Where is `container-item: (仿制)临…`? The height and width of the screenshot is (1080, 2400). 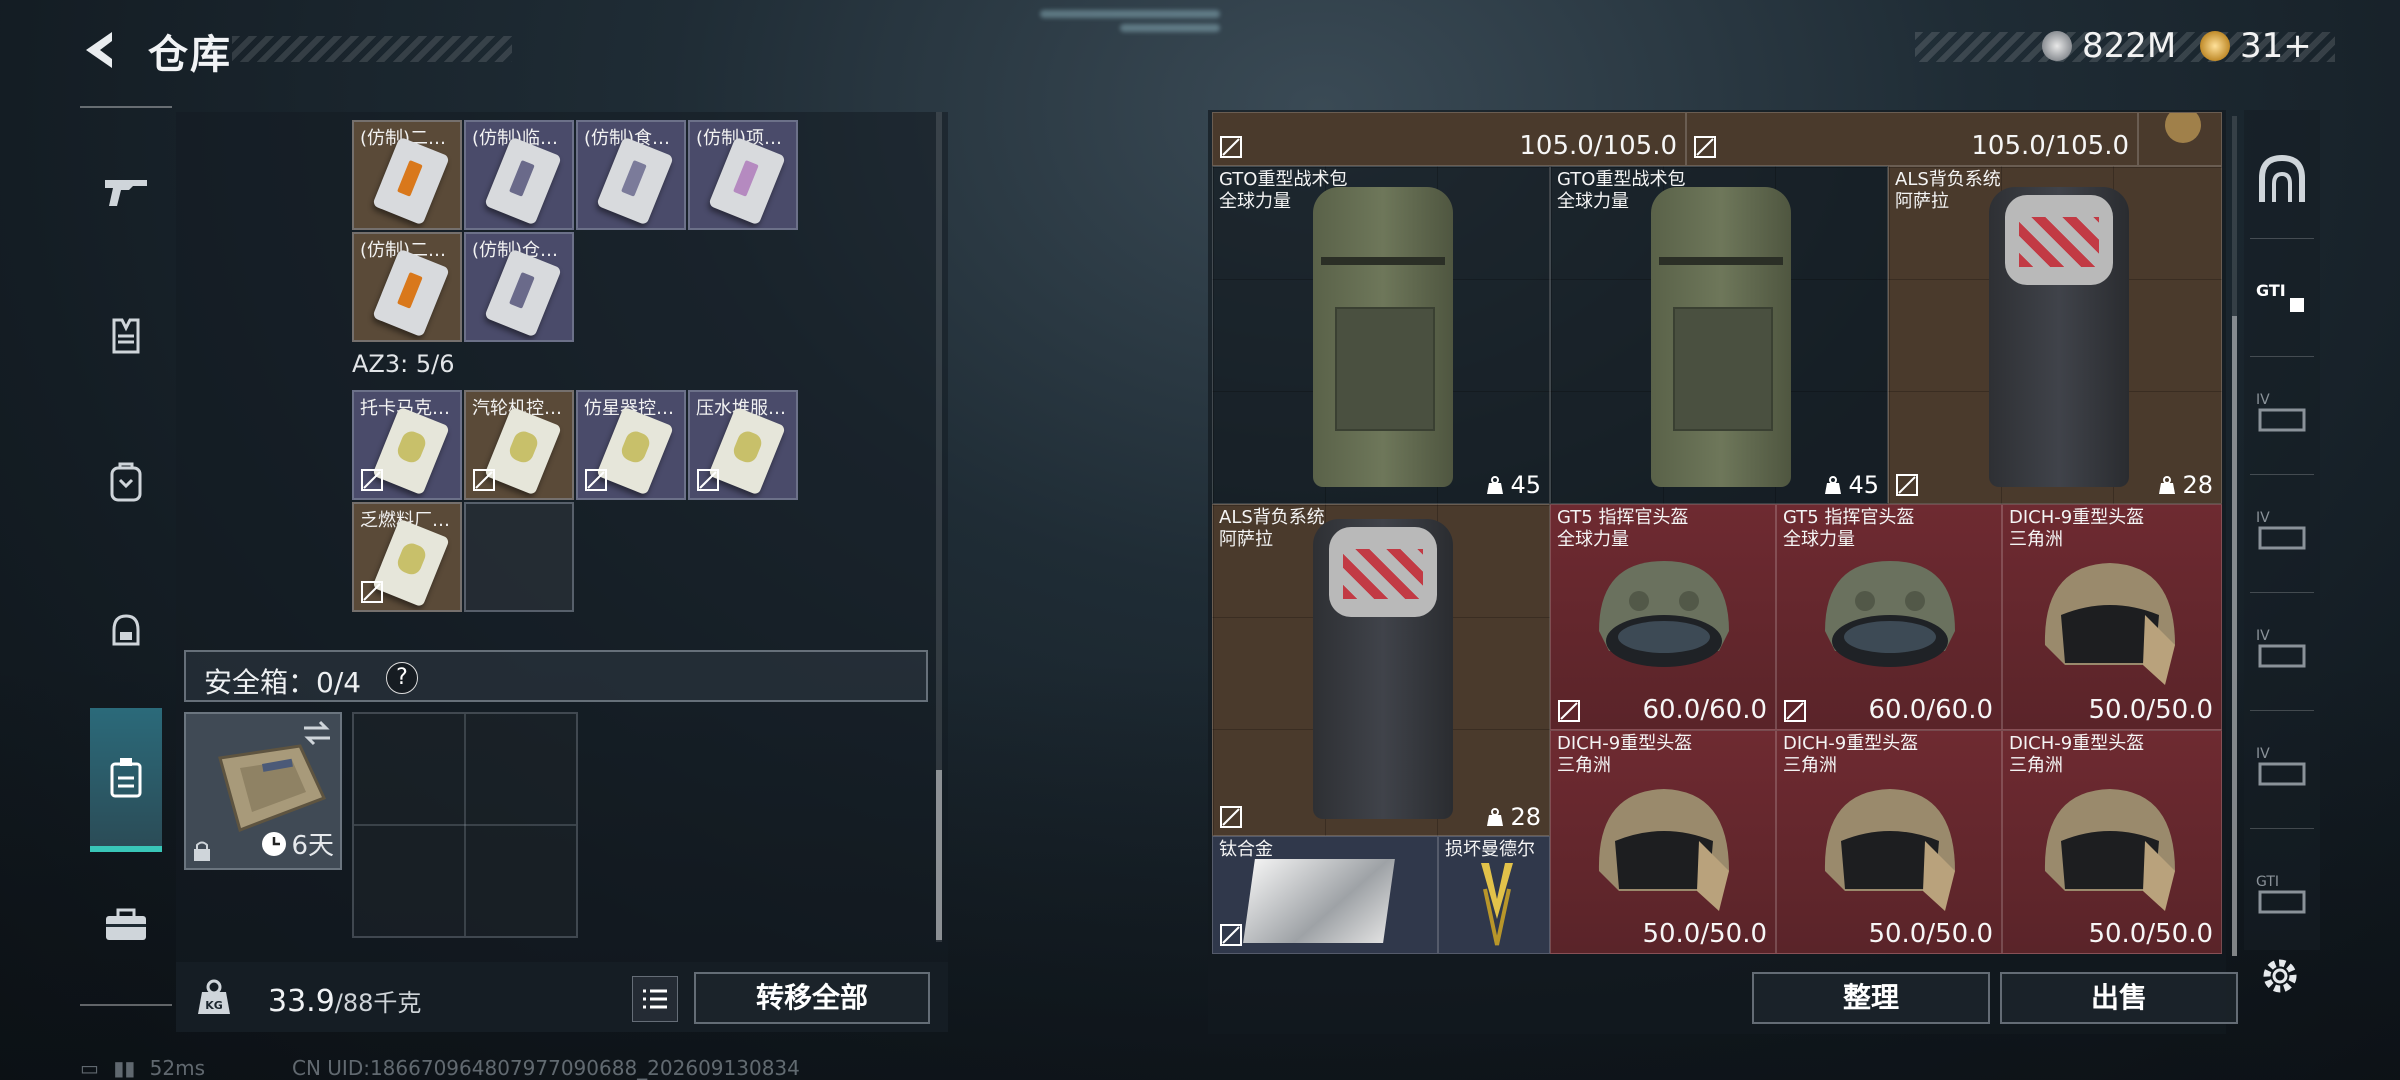 container-item: (仿制)临… is located at coordinates (519, 175).